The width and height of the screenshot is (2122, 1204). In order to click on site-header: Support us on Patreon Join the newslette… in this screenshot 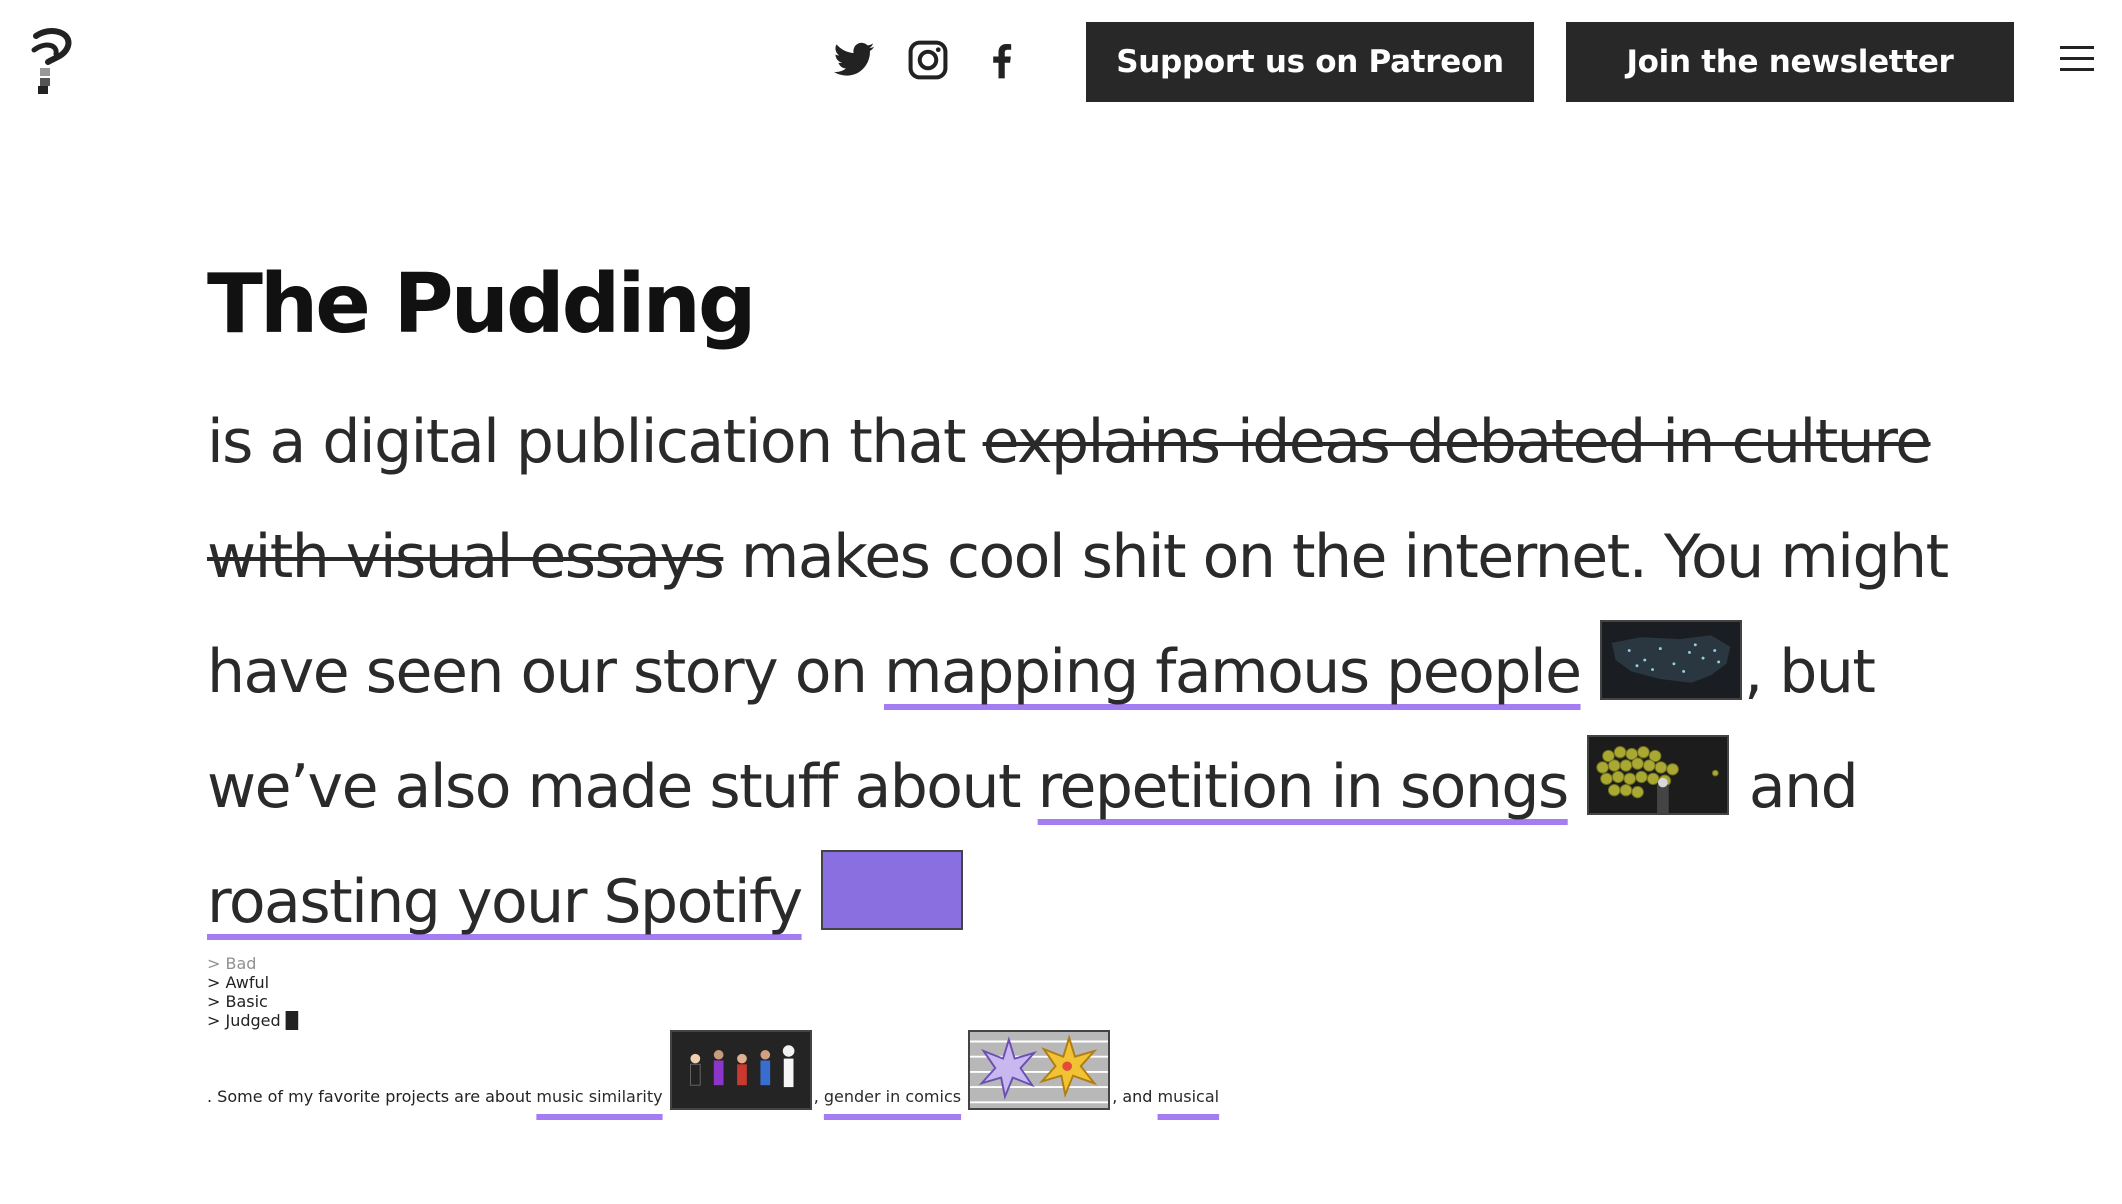, I will do `click(1061, 65)`.